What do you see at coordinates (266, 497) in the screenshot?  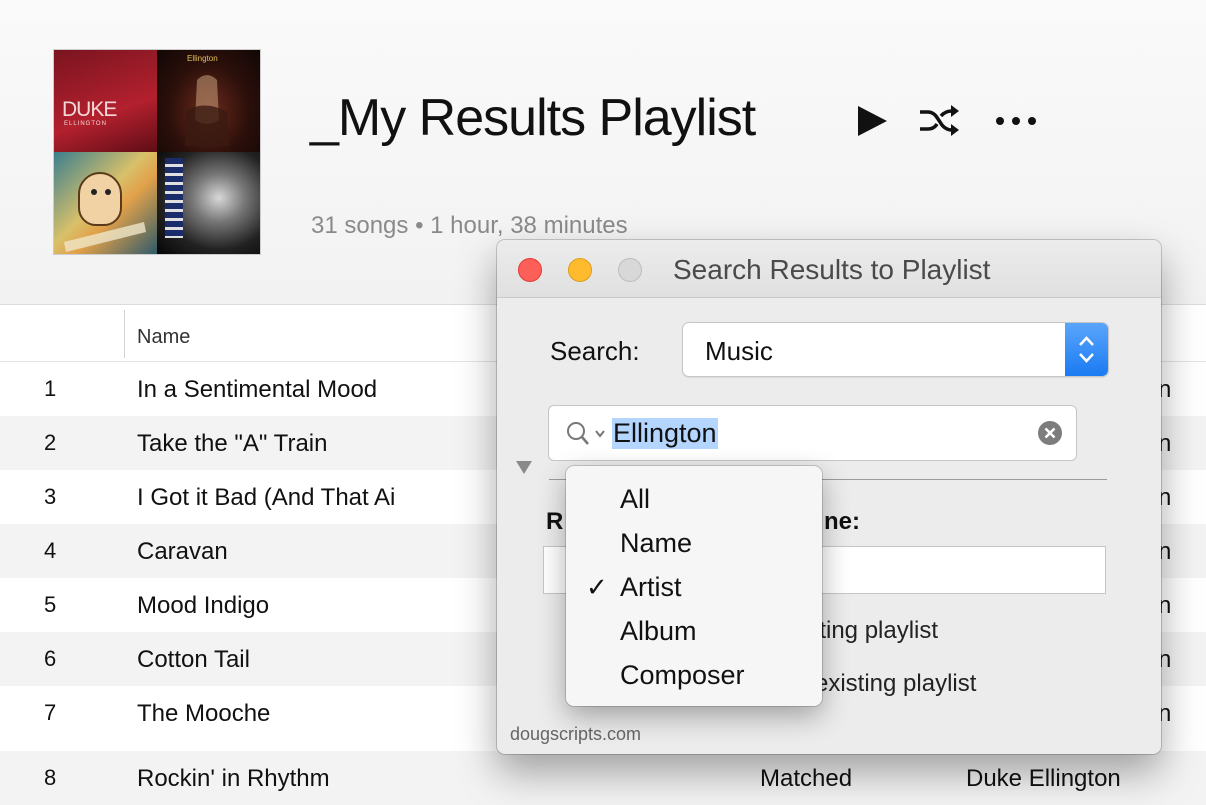 I see `track-name: I Got it Bad (And That Ai` at bounding box center [266, 497].